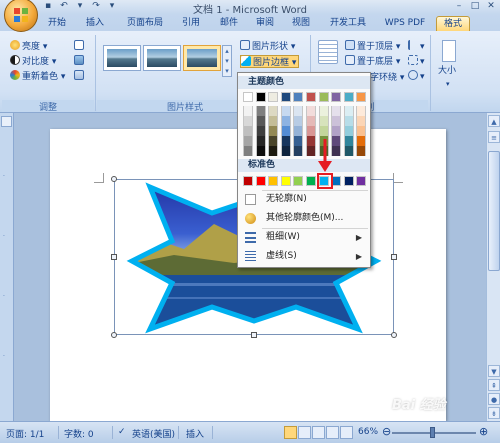  I want to click on print-layout-view-button, so click(290, 432).